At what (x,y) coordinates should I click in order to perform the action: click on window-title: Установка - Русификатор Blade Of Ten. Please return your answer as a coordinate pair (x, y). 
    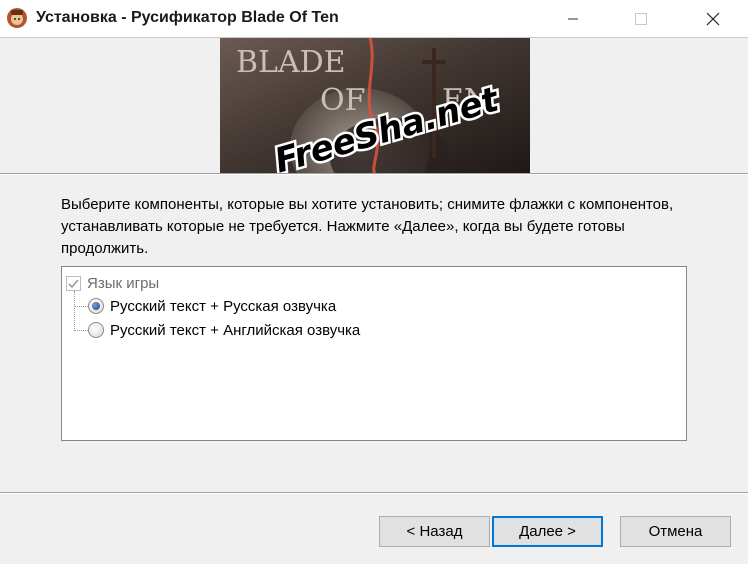
    Looking at the image, I should click on (187, 17).